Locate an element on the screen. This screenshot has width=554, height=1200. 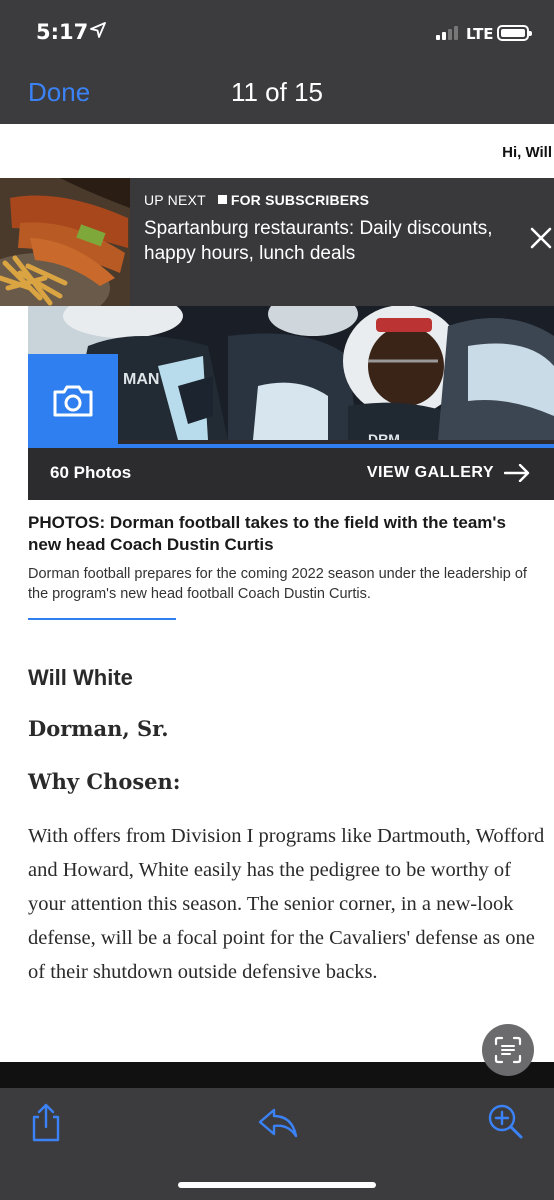
location-arrow-icon is located at coordinates (98, 30).